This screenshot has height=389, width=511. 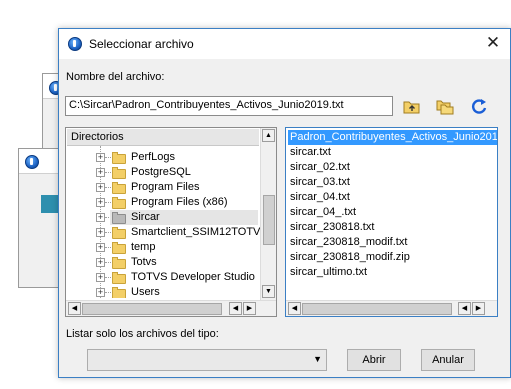 What do you see at coordinates (165, 187) in the screenshot?
I see `tree-item-label: Program Files` at bounding box center [165, 187].